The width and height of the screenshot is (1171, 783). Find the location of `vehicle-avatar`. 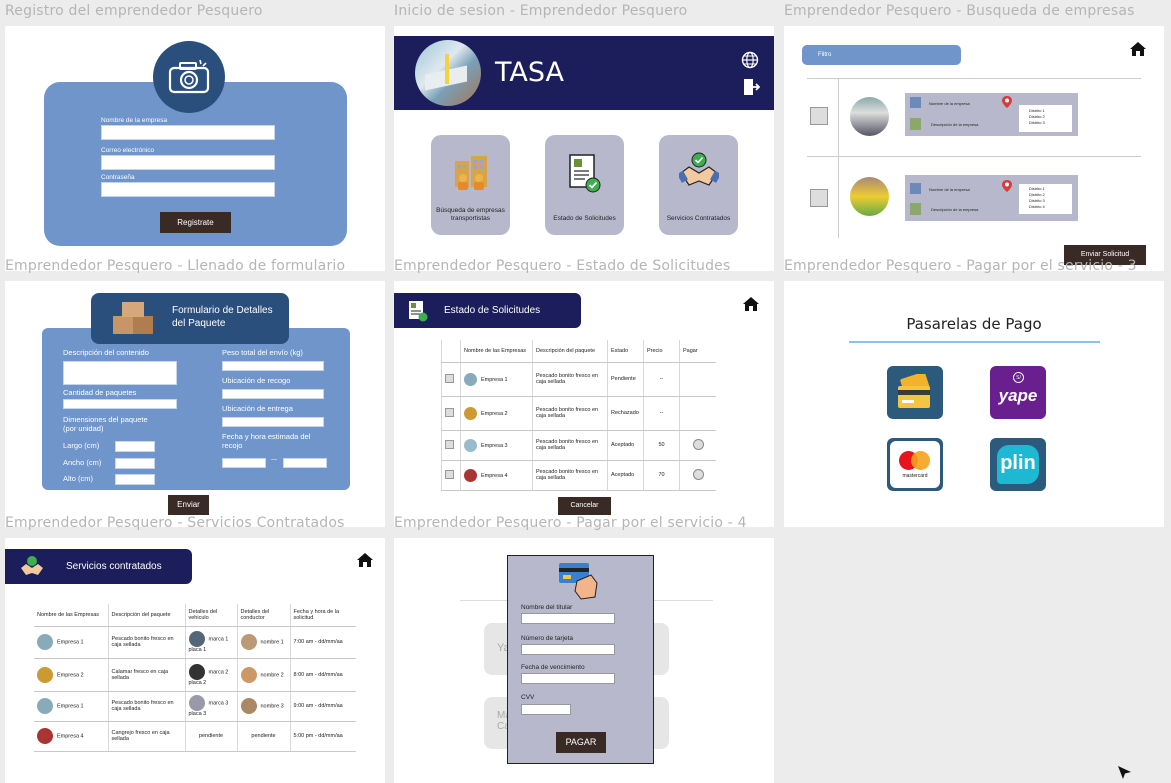

vehicle-avatar is located at coordinates (196, 671).